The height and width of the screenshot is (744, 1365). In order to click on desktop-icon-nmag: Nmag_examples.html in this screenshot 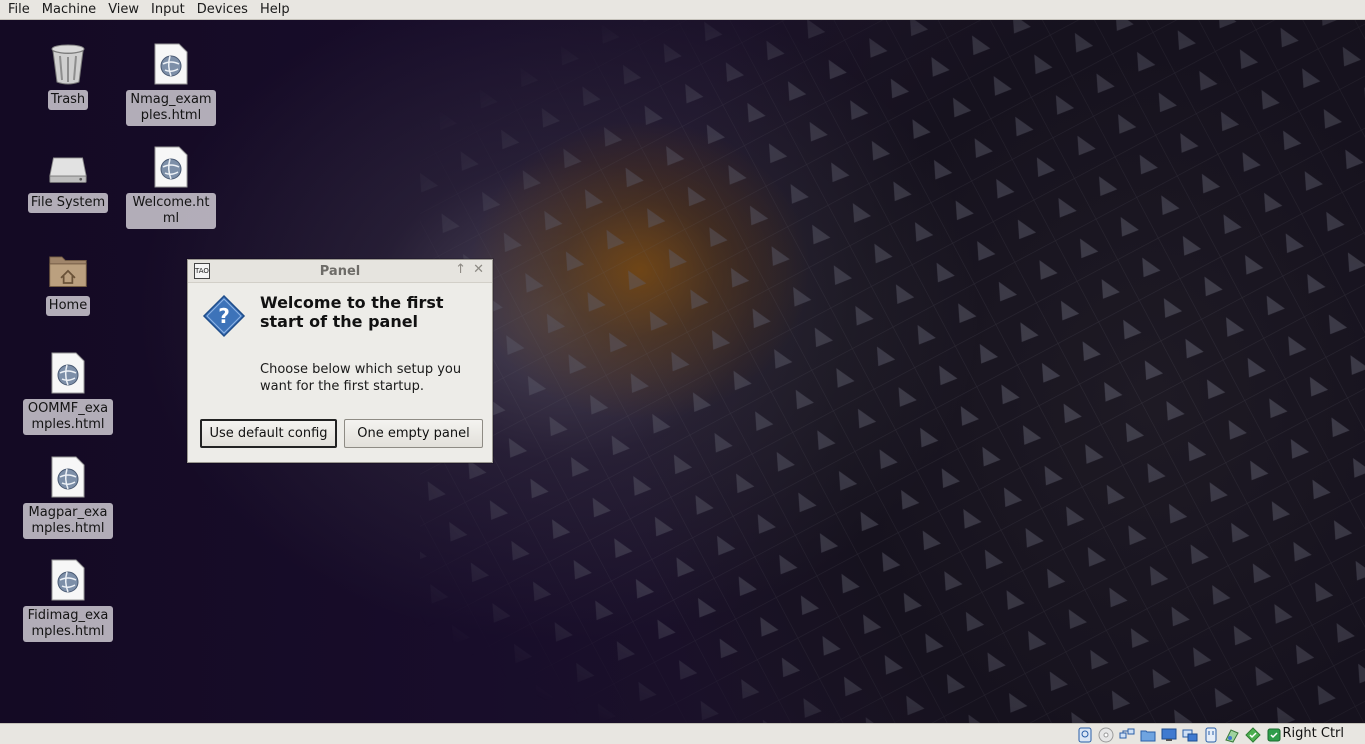, I will do `click(171, 84)`.